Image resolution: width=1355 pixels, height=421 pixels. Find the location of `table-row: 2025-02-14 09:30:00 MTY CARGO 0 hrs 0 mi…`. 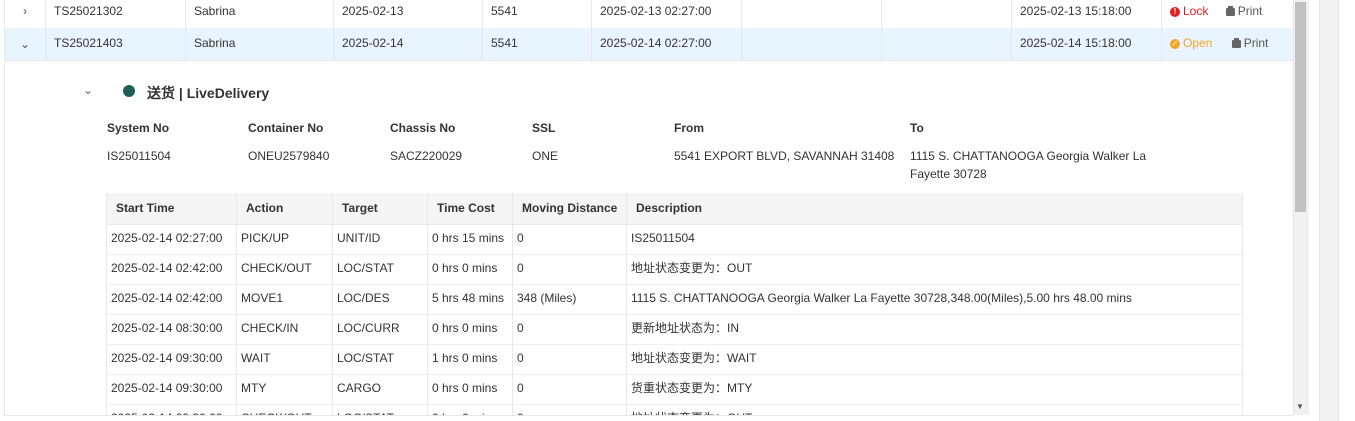

table-row: 2025-02-14 09:30:00 MTY CARGO 0 hrs 0 mi… is located at coordinates (674, 389).